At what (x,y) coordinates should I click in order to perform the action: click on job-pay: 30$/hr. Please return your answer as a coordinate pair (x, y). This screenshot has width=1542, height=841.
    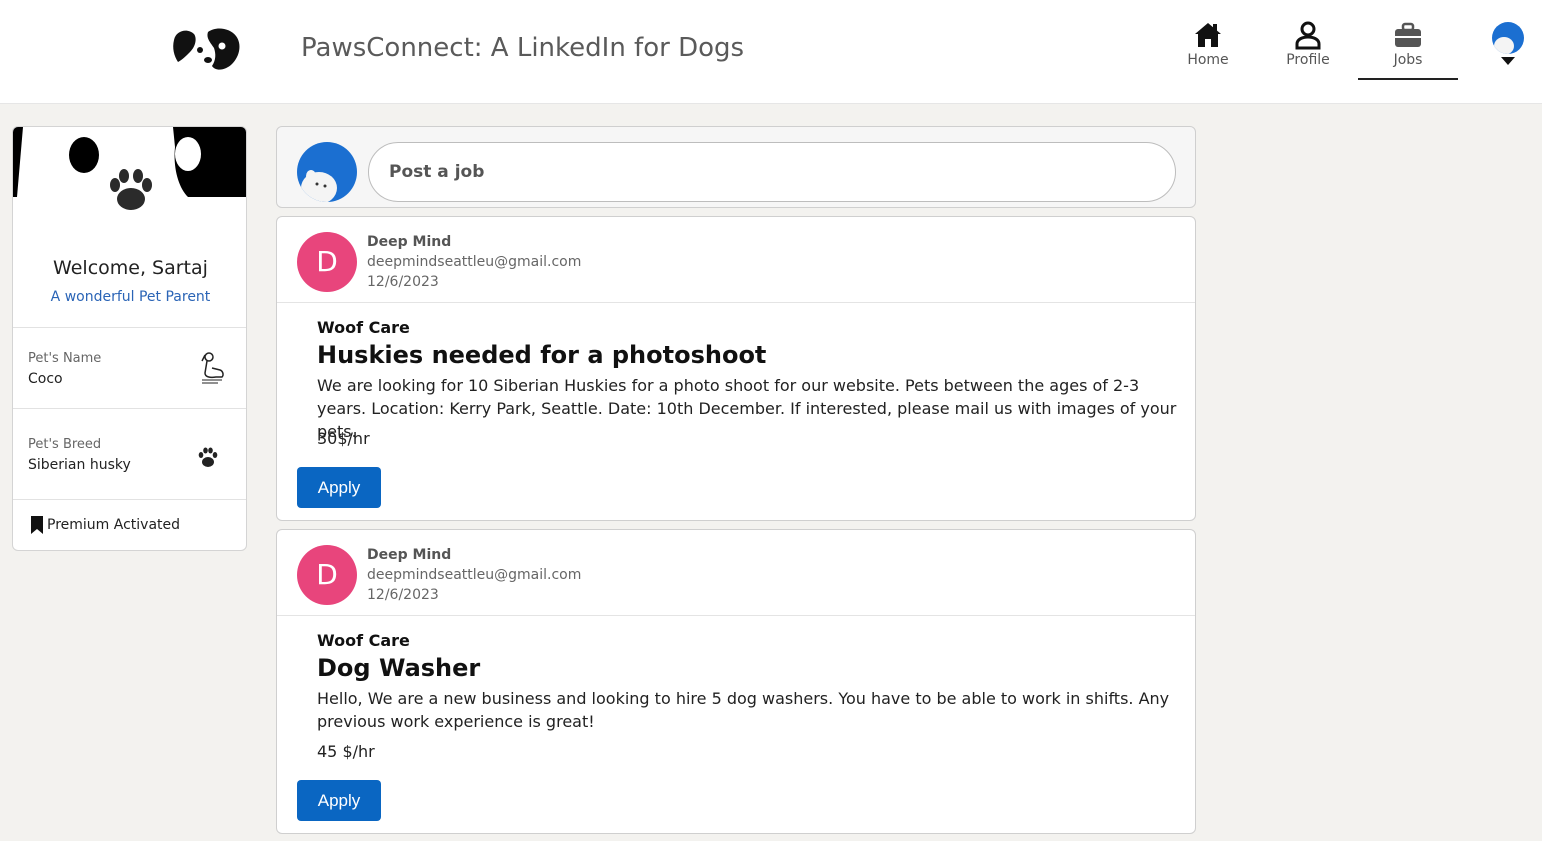
    Looking at the image, I should click on (343, 438).